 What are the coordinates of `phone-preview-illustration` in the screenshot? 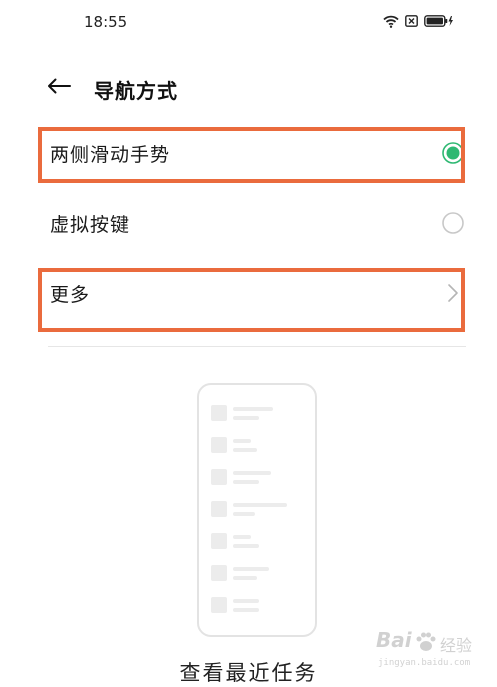 It's located at (257, 510).